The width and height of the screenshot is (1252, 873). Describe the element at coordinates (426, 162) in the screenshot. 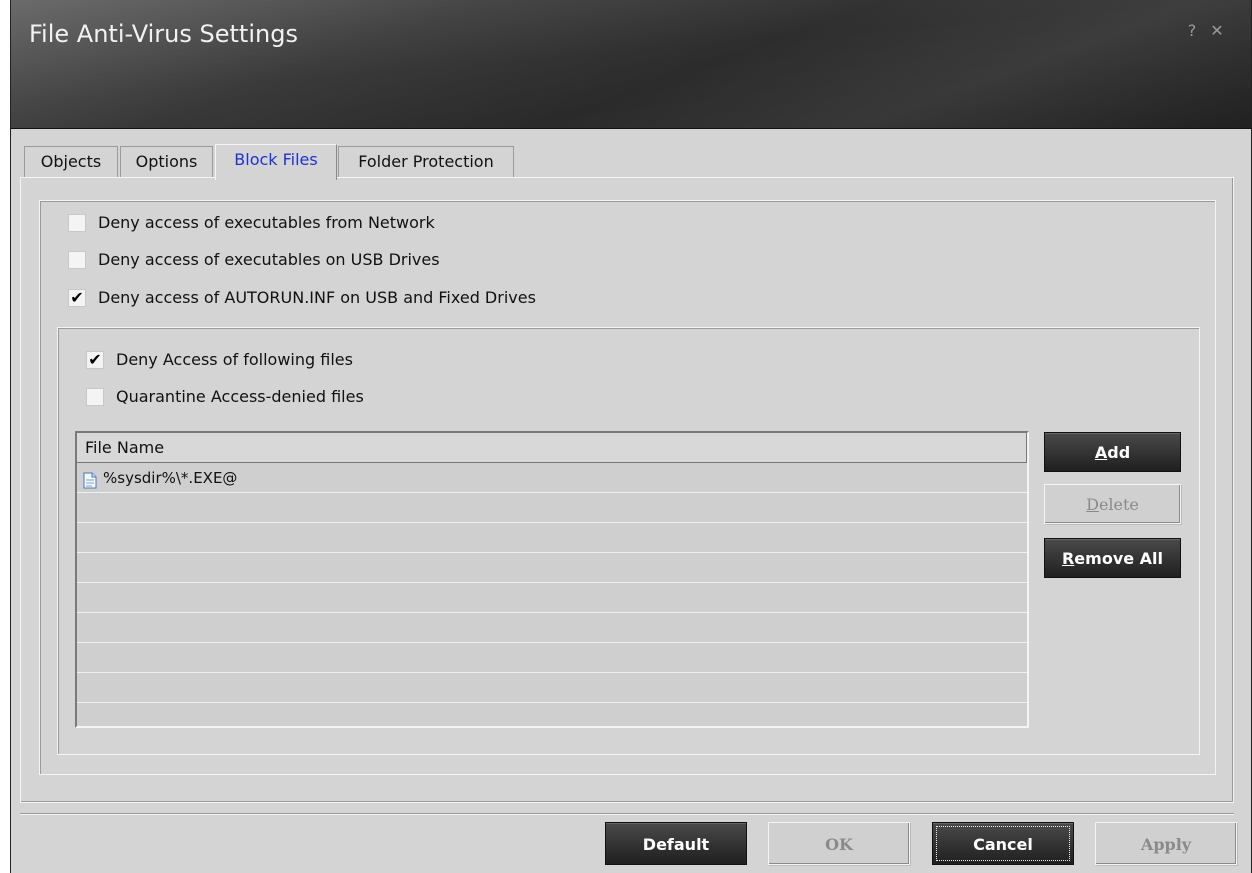

I see `tab-folder-protection: Folder Protection` at that location.